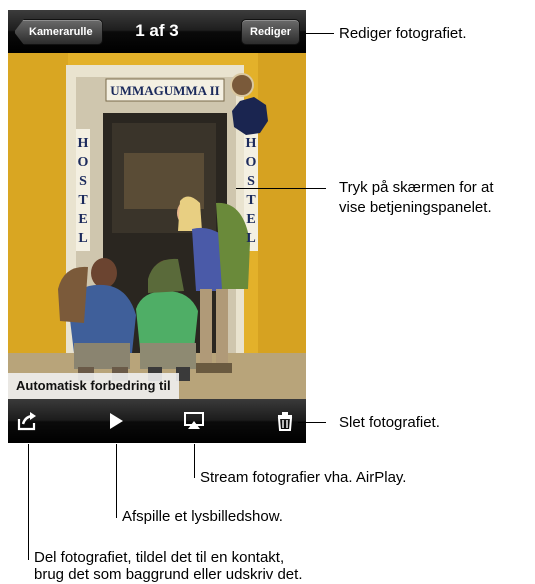 The image size is (535, 584). Describe the element at coordinates (312, 422) in the screenshot. I see `delete-callout-line` at that location.